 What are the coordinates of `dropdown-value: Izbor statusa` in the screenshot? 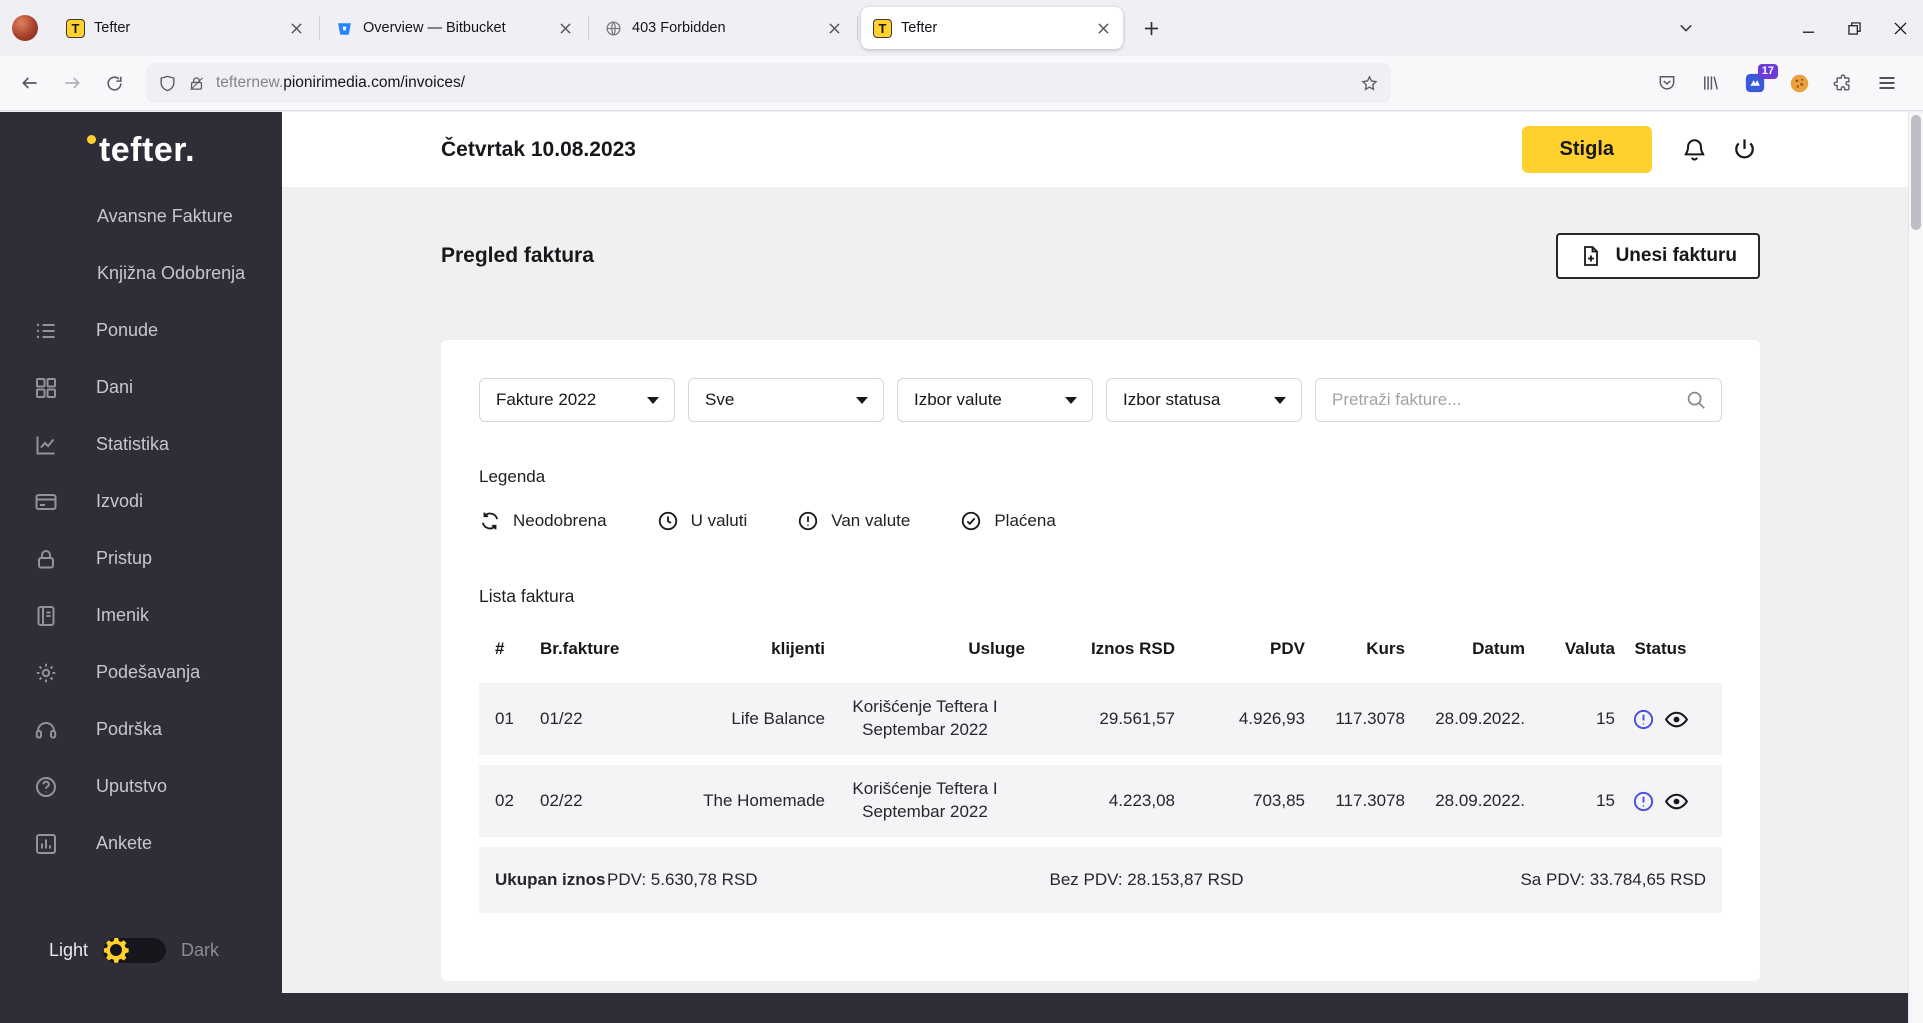 It's located at (1172, 399).